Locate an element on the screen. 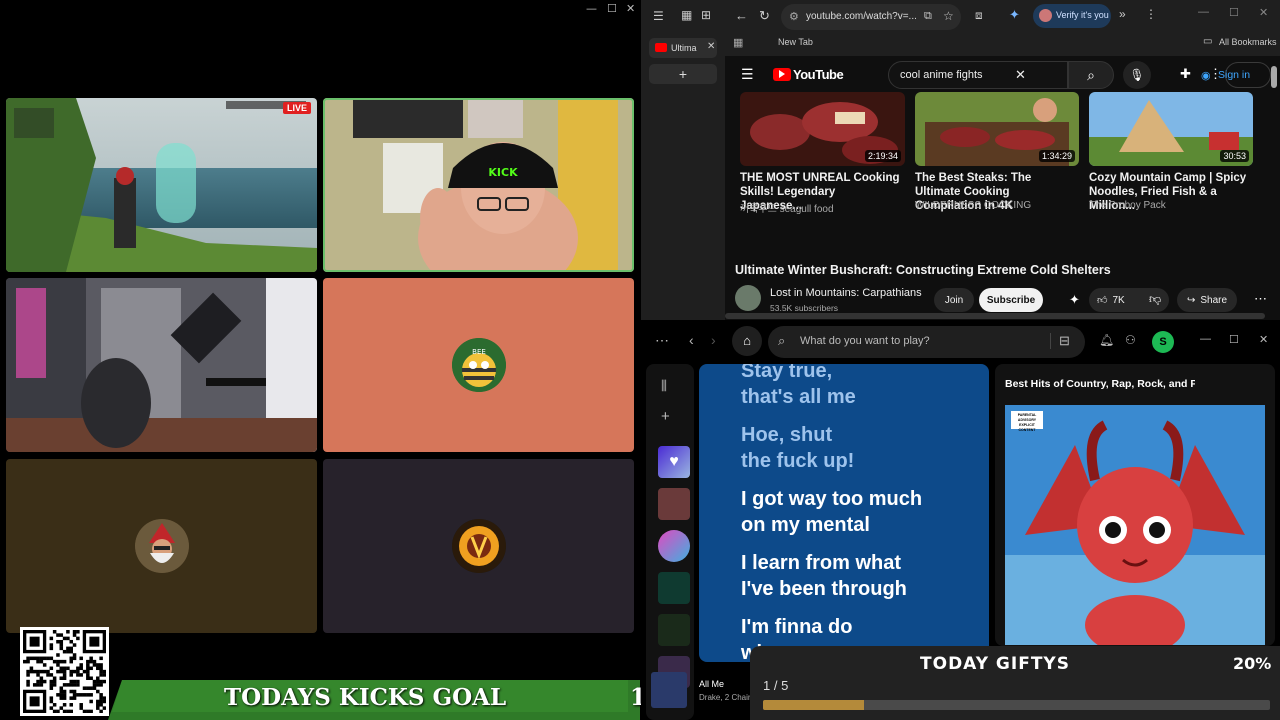 The height and width of the screenshot is (720, 1280). browser-close: ✕ is located at coordinates (1263, 12).